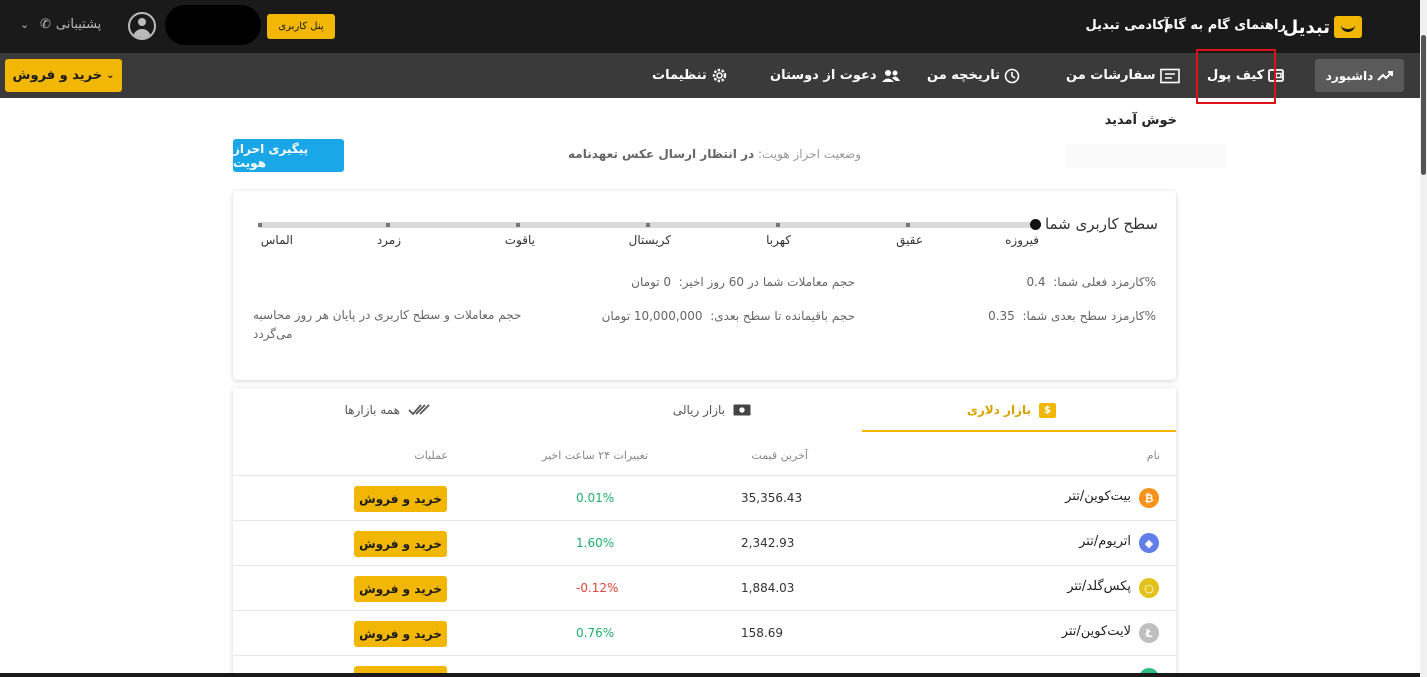 Image resolution: width=1427 pixels, height=677 pixels. What do you see at coordinates (1348, 27) in the screenshot?
I see `brand-icon` at bounding box center [1348, 27].